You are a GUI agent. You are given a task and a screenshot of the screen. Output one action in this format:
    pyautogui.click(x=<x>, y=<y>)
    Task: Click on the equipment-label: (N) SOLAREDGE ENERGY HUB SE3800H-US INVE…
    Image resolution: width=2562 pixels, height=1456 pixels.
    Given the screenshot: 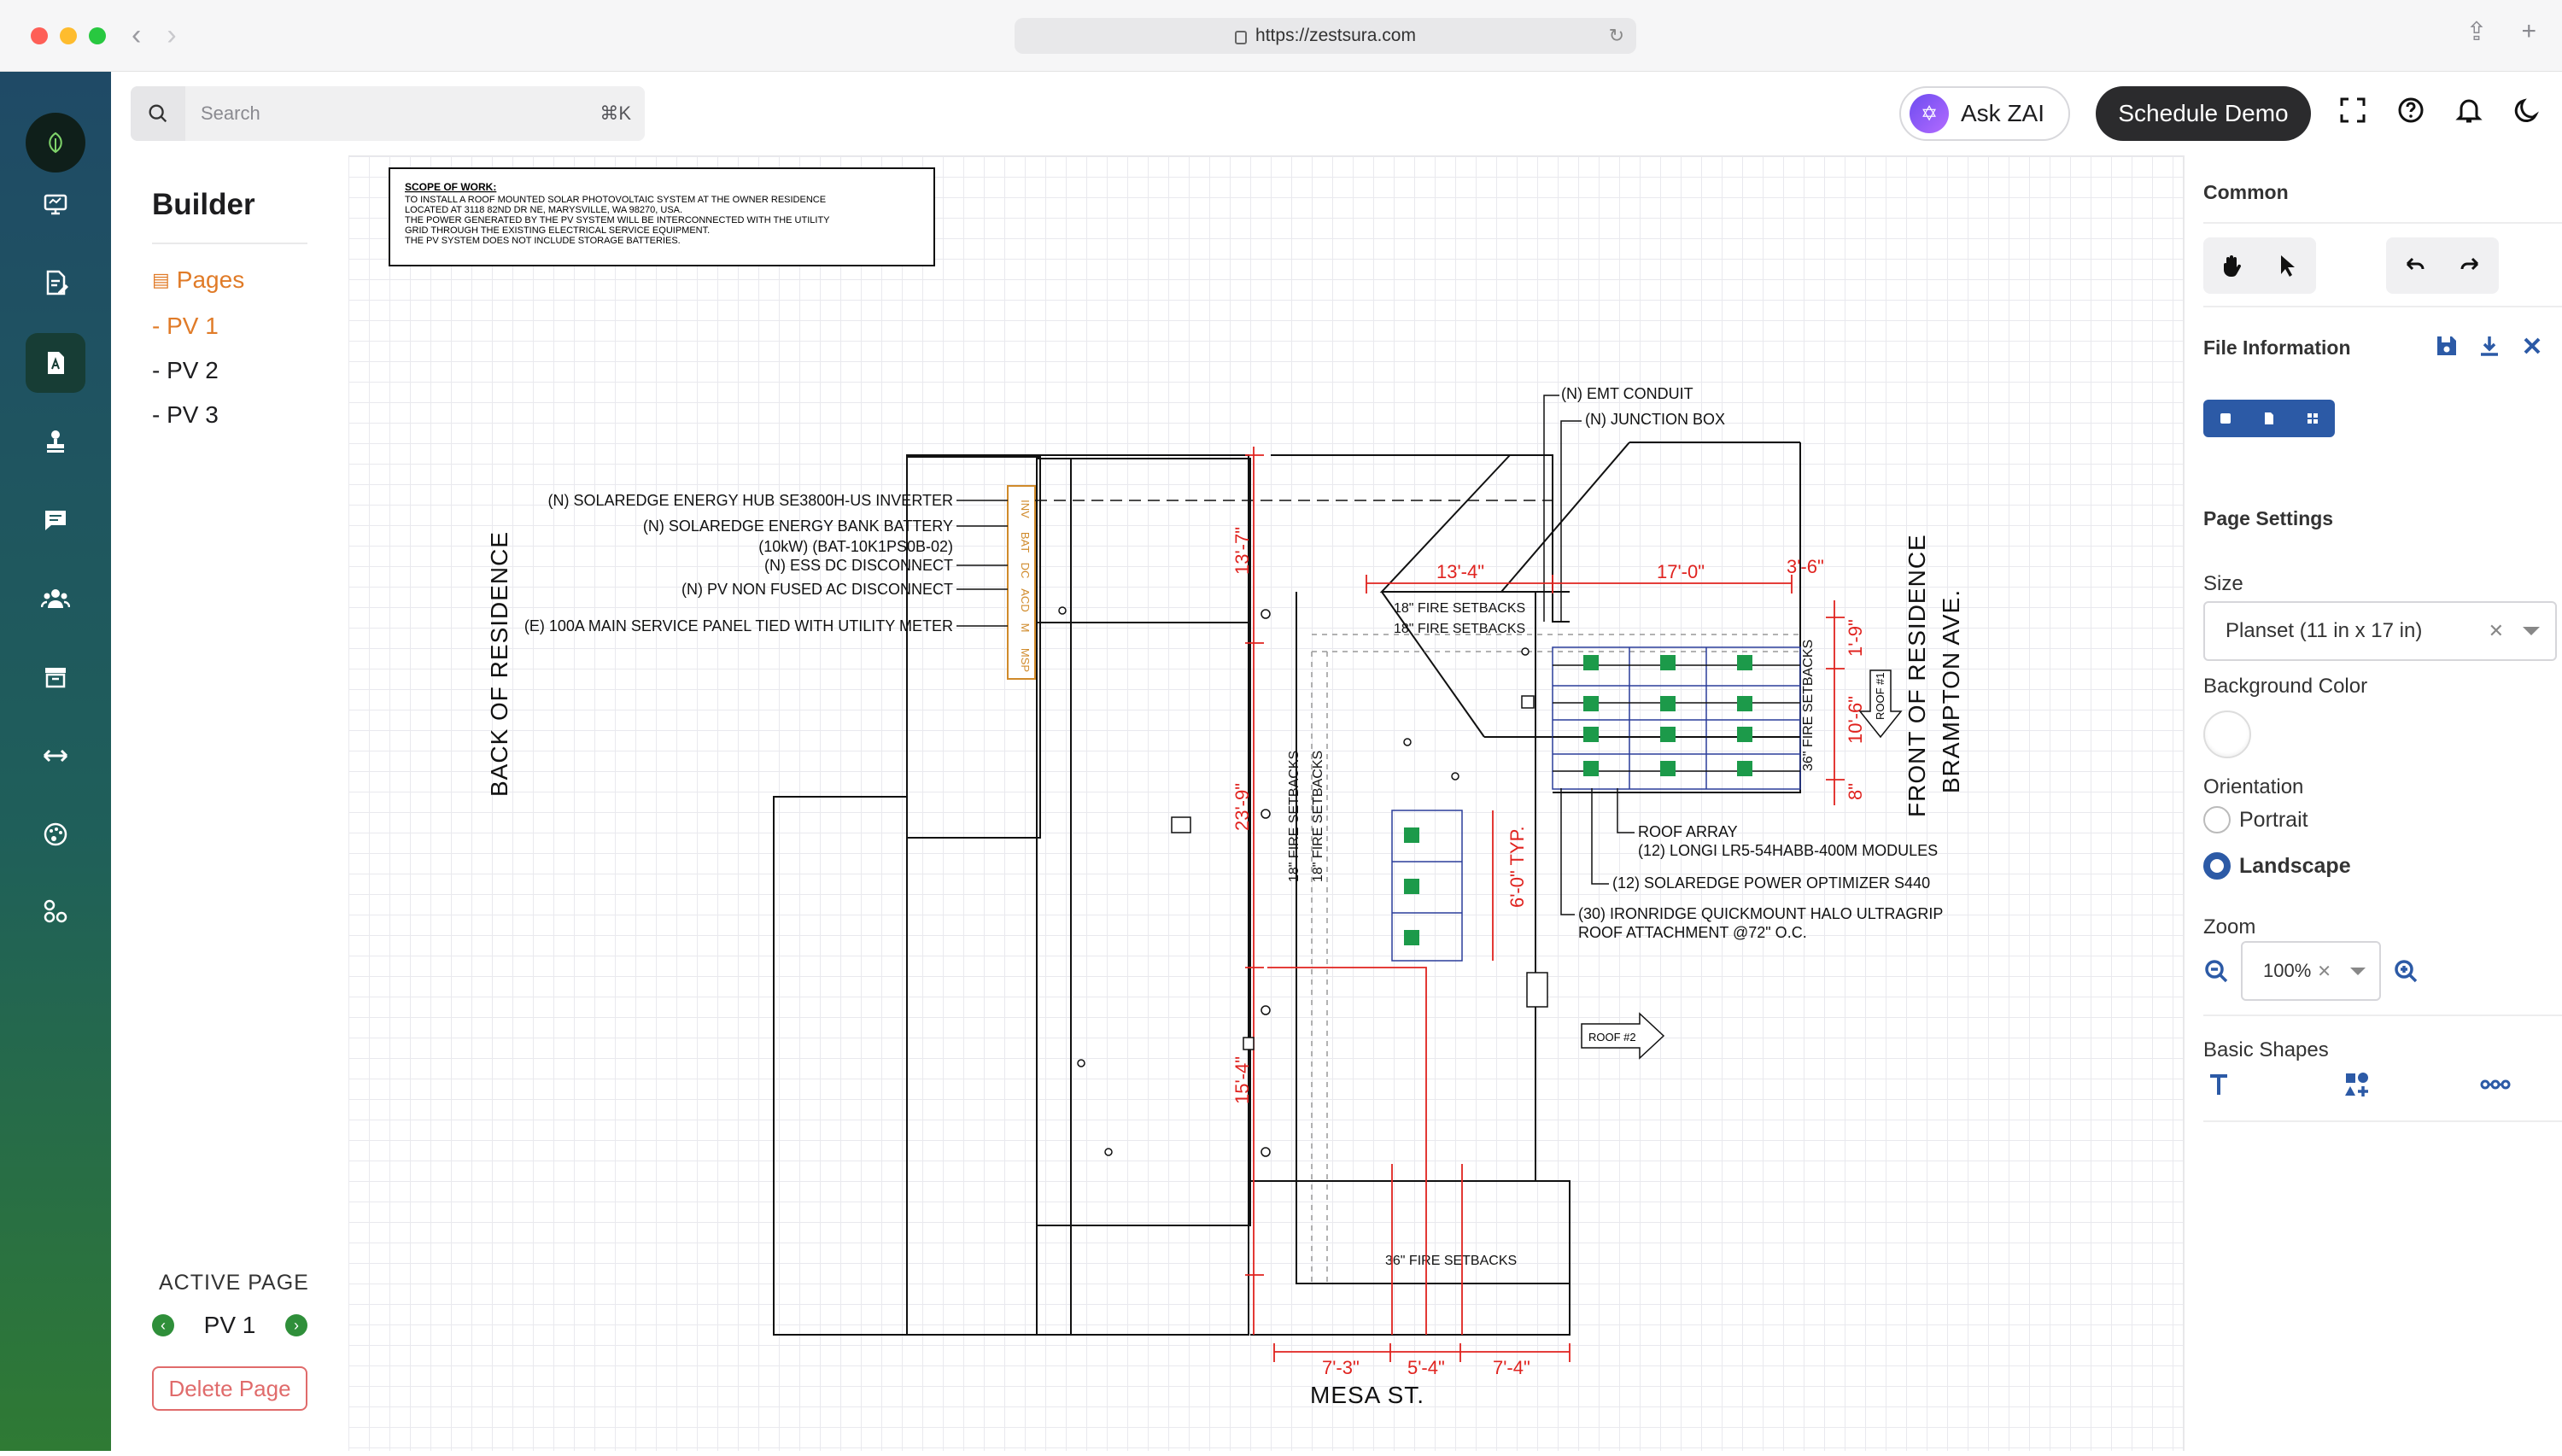 What is the action you would take?
    pyautogui.click(x=750, y=500)
    